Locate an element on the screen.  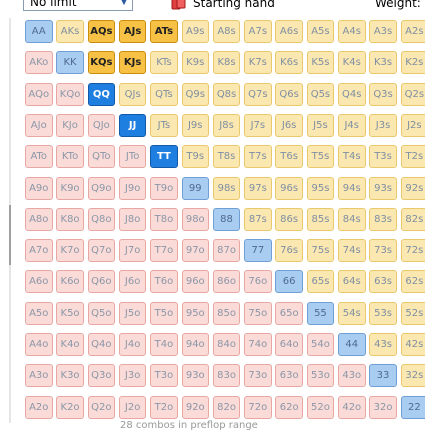
hand-cell-KTo: KTo is located at coordinates (70, 157).